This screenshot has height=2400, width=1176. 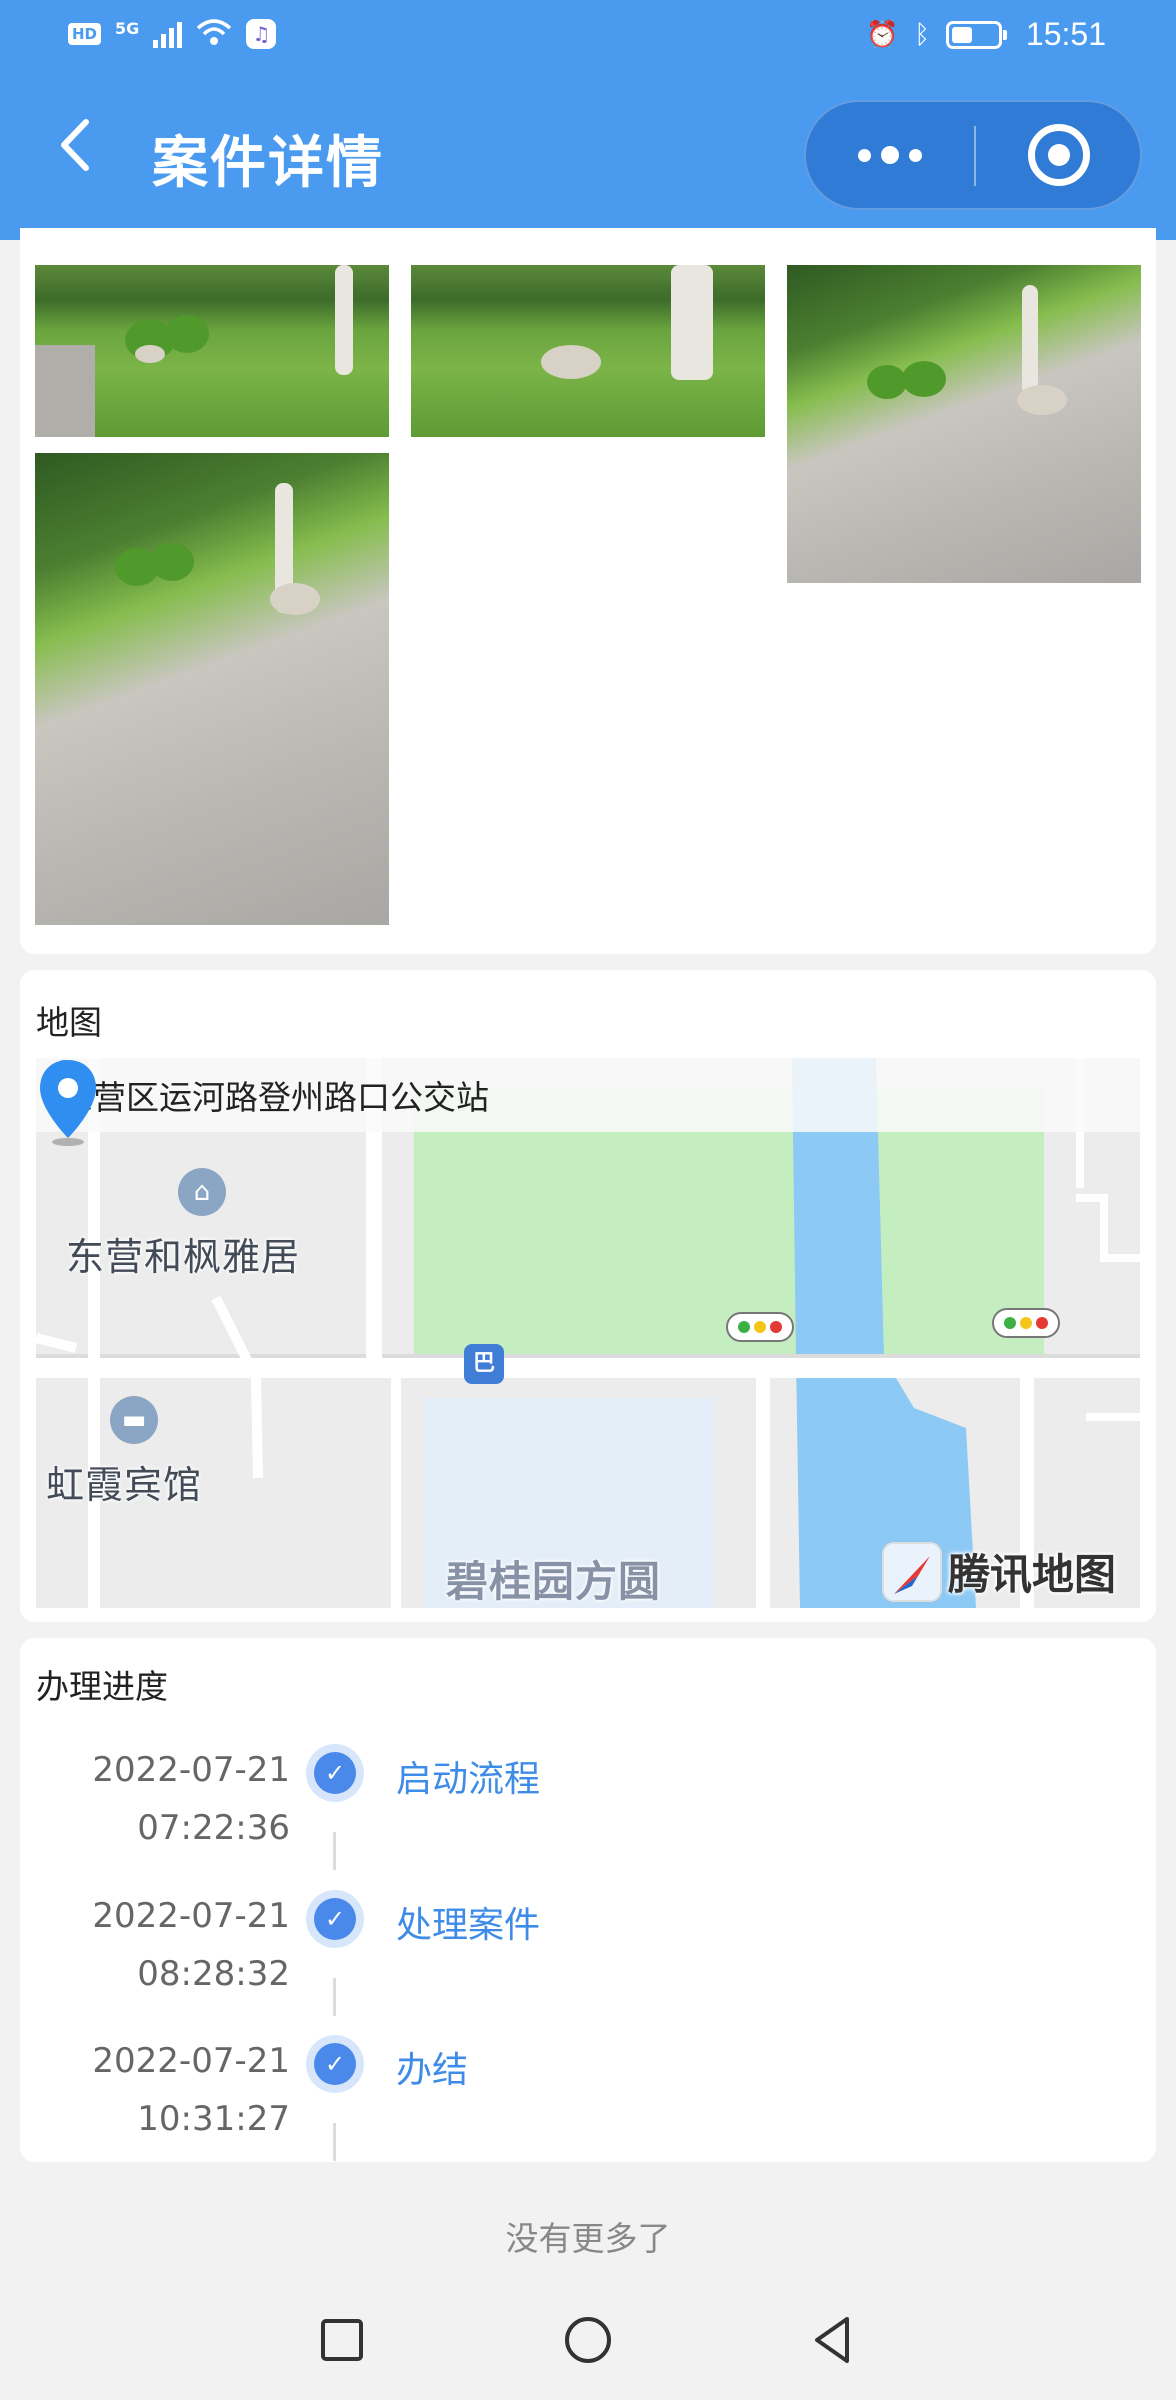 I want to click on wifi-icon, so click(x=214, y=34).